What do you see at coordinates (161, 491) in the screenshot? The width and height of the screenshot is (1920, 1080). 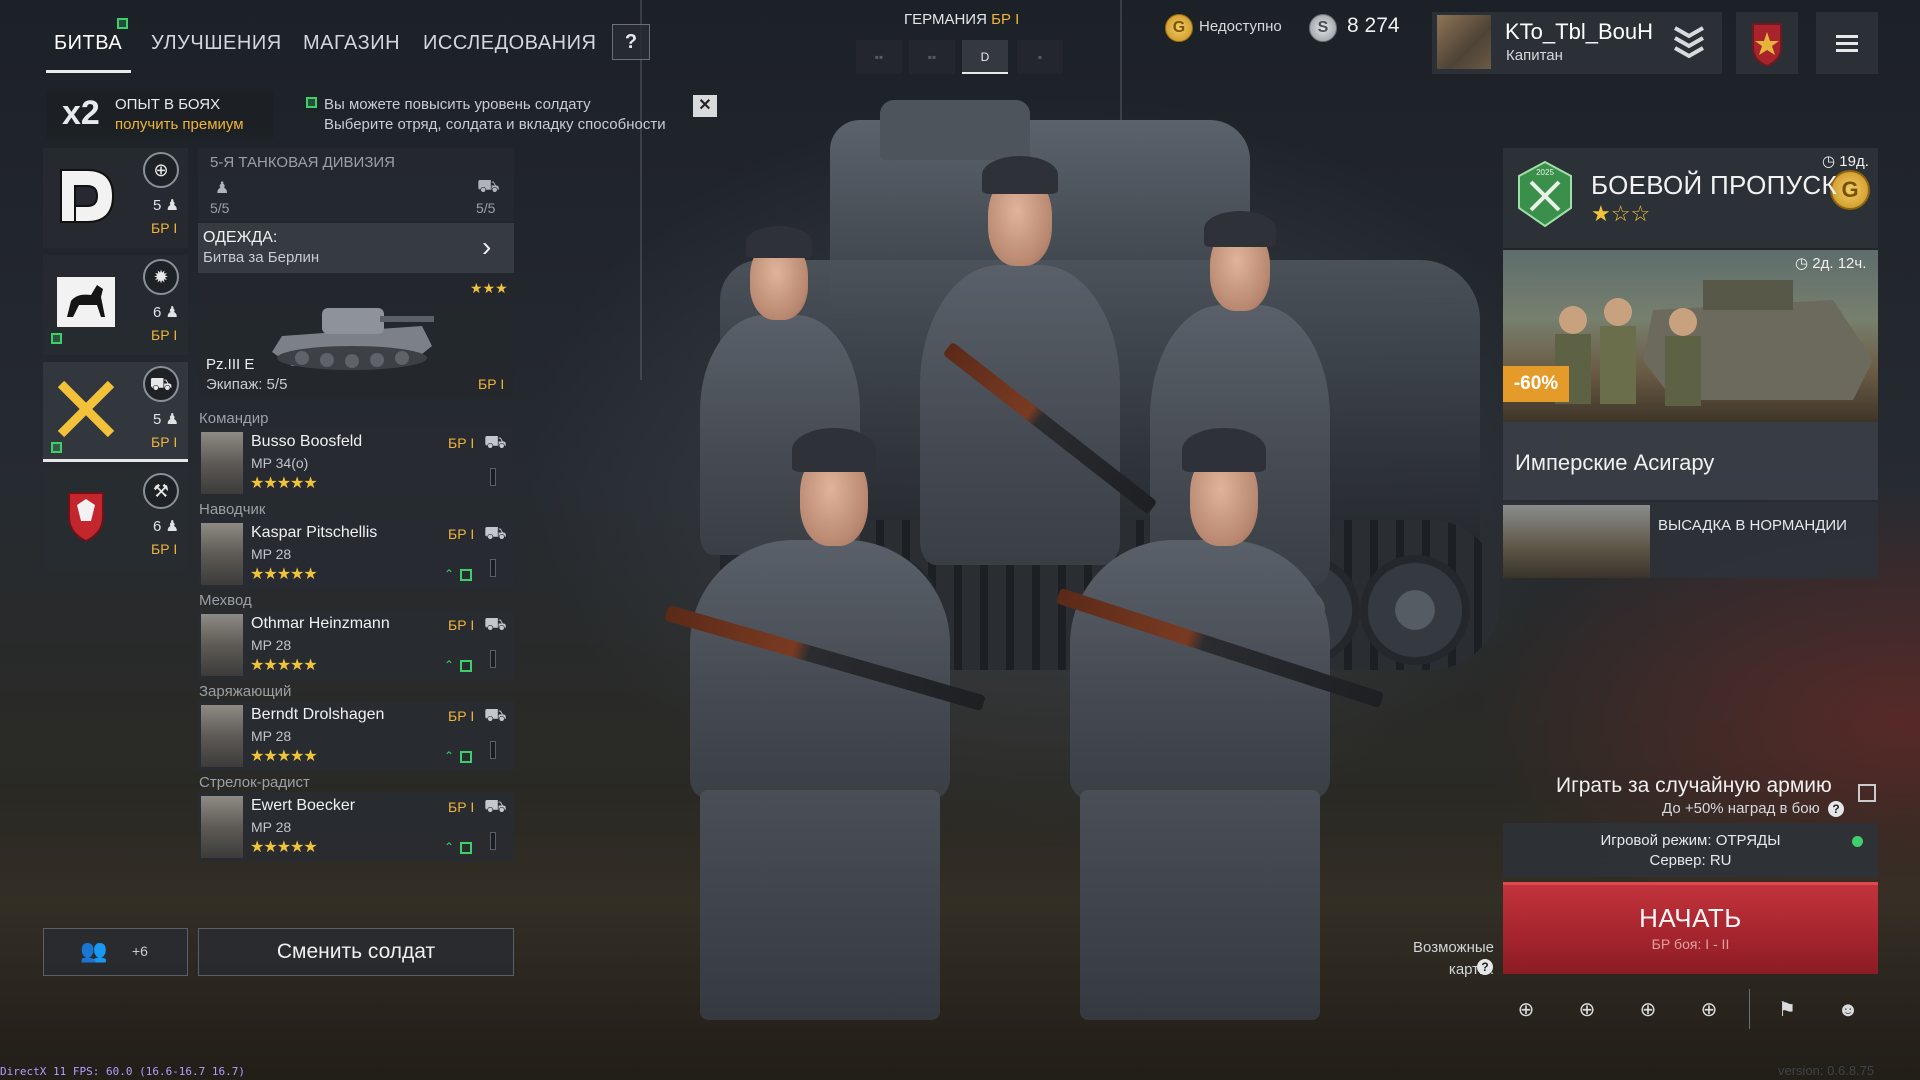 I see `wrench-class-icon: ⚒` at bounding box center [161, 491].